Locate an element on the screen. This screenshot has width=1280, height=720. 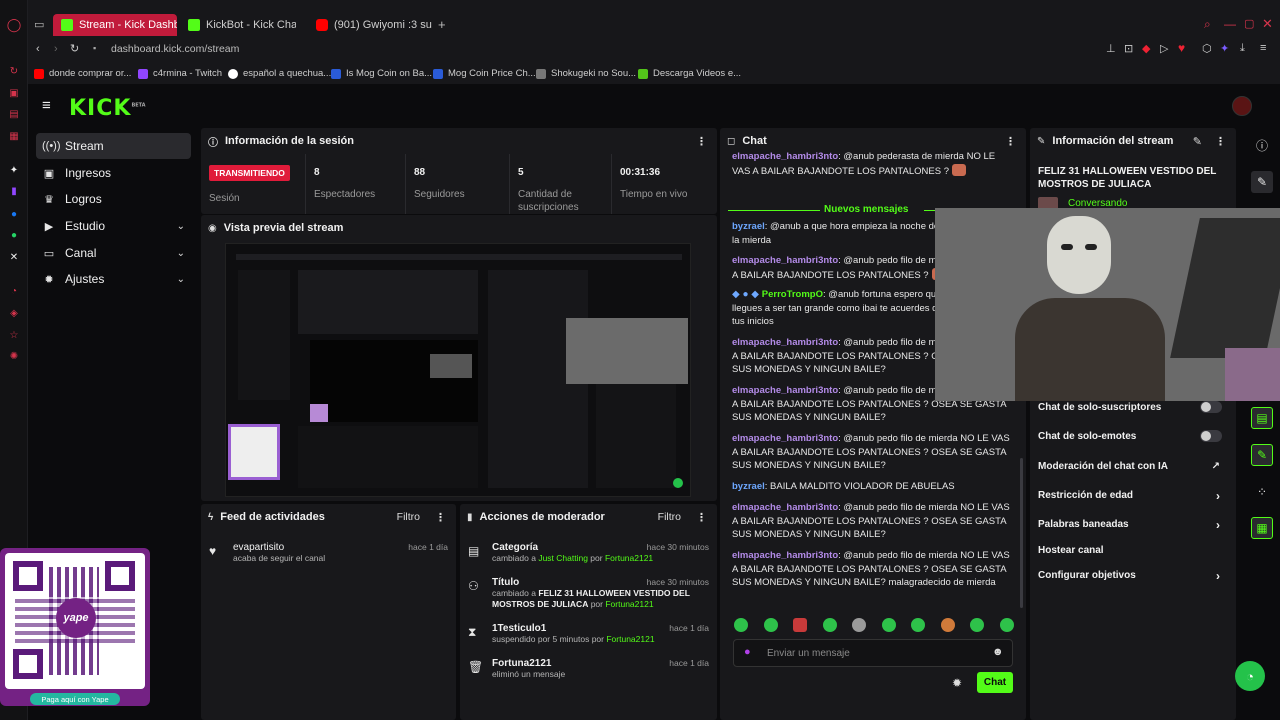
preview-webcam-thumb is located at coordinates (451, 366).